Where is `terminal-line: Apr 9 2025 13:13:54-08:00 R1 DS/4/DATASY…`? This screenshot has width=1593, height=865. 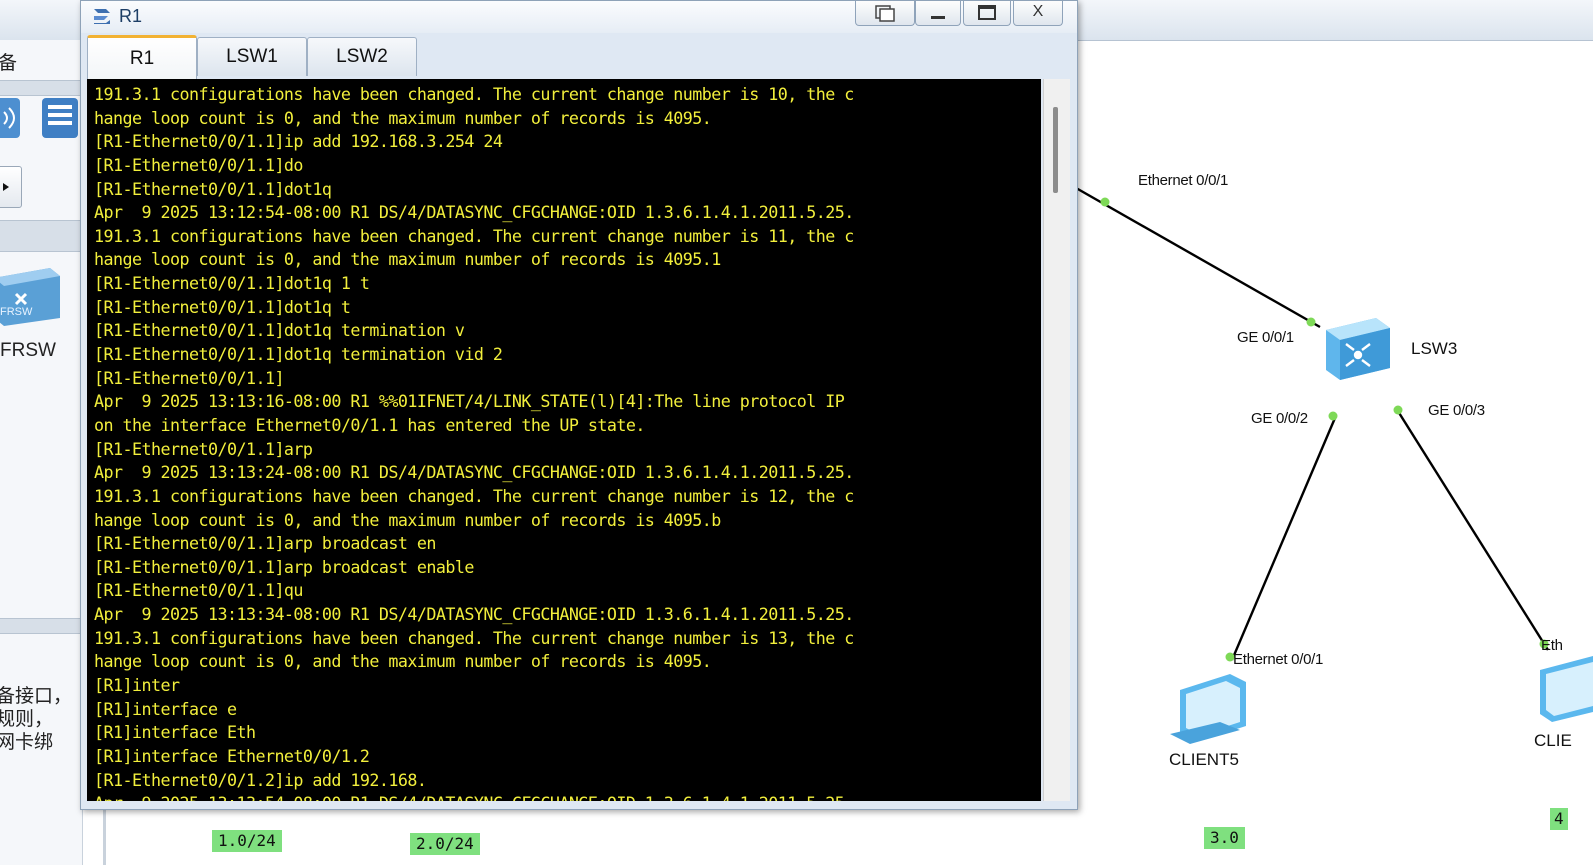
terminal-line: Apr 9 2025 13:13:54-08:00 R1 DS/4/DATASY… is located at coordinates (474, 796).